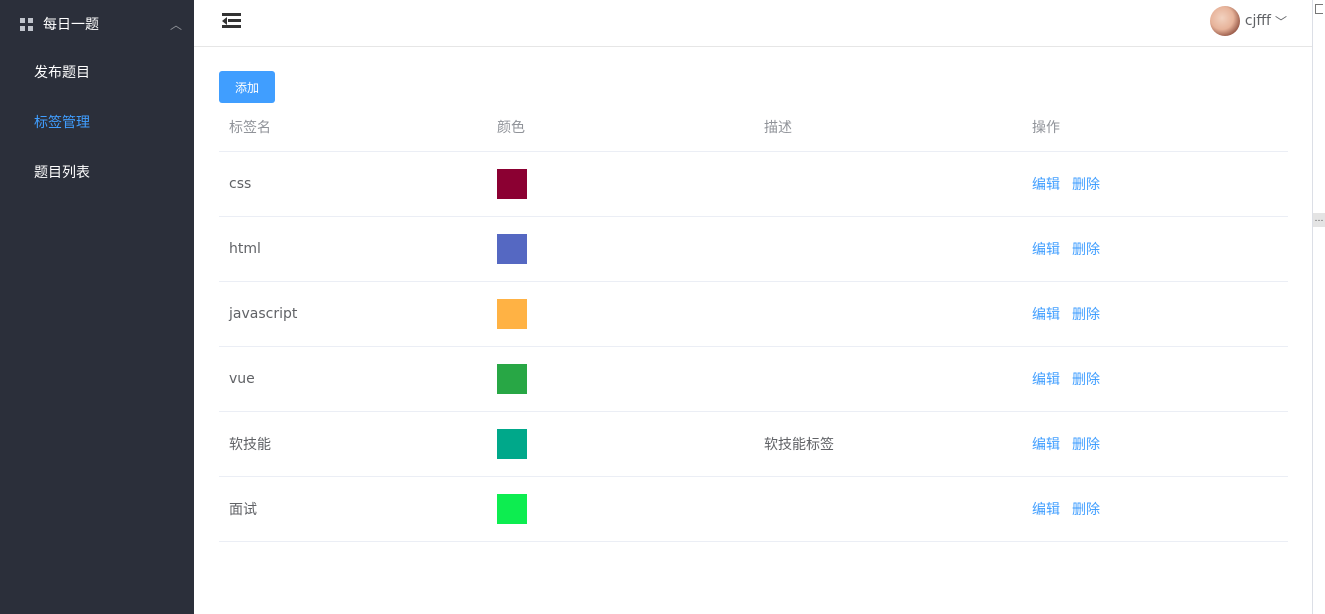 The height and width of the screenshot is (614, 1325). Describe the element at coordinates (353, 249) in the screenshot. I see `tag-name: html` at that location.